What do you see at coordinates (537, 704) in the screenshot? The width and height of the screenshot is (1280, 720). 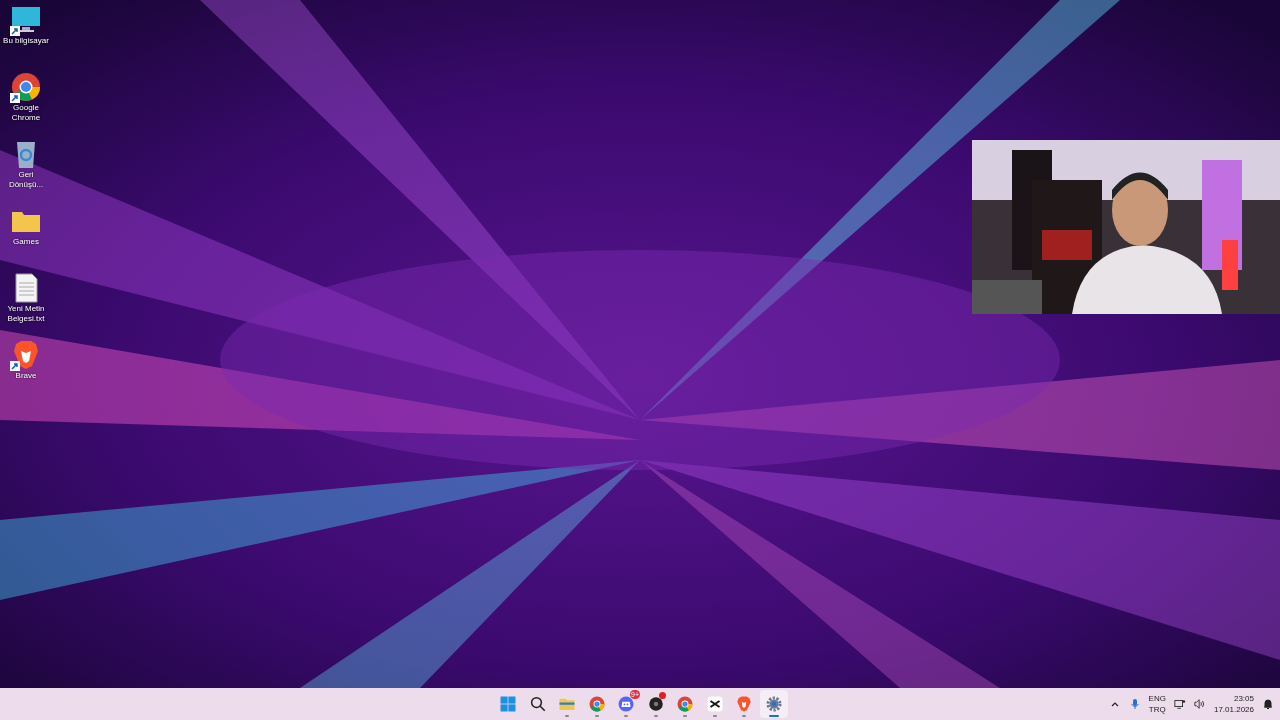 I see `search-icon` at bounding box center [537, 704].